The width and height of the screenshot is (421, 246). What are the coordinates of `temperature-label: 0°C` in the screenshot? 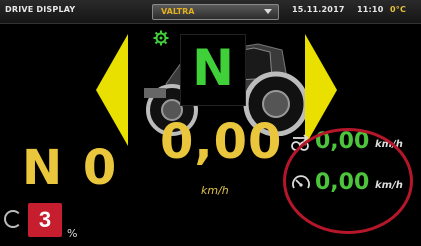 It's located at (398, 9).